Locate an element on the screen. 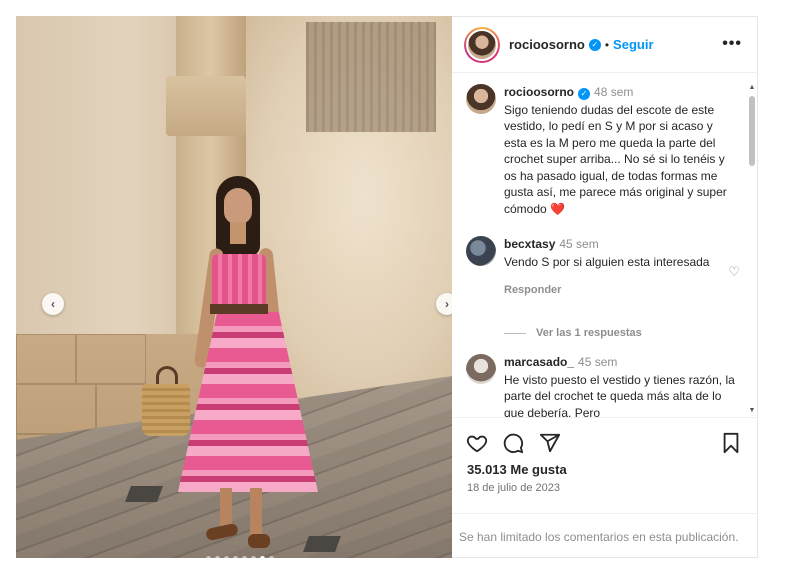 The height and width of the screenshot is (573, 800). caption-username: rocioosorno is located at coordinates (539, 92).